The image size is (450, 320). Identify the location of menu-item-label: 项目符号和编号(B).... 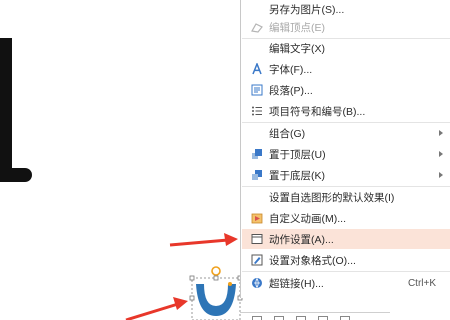
(317, 111).